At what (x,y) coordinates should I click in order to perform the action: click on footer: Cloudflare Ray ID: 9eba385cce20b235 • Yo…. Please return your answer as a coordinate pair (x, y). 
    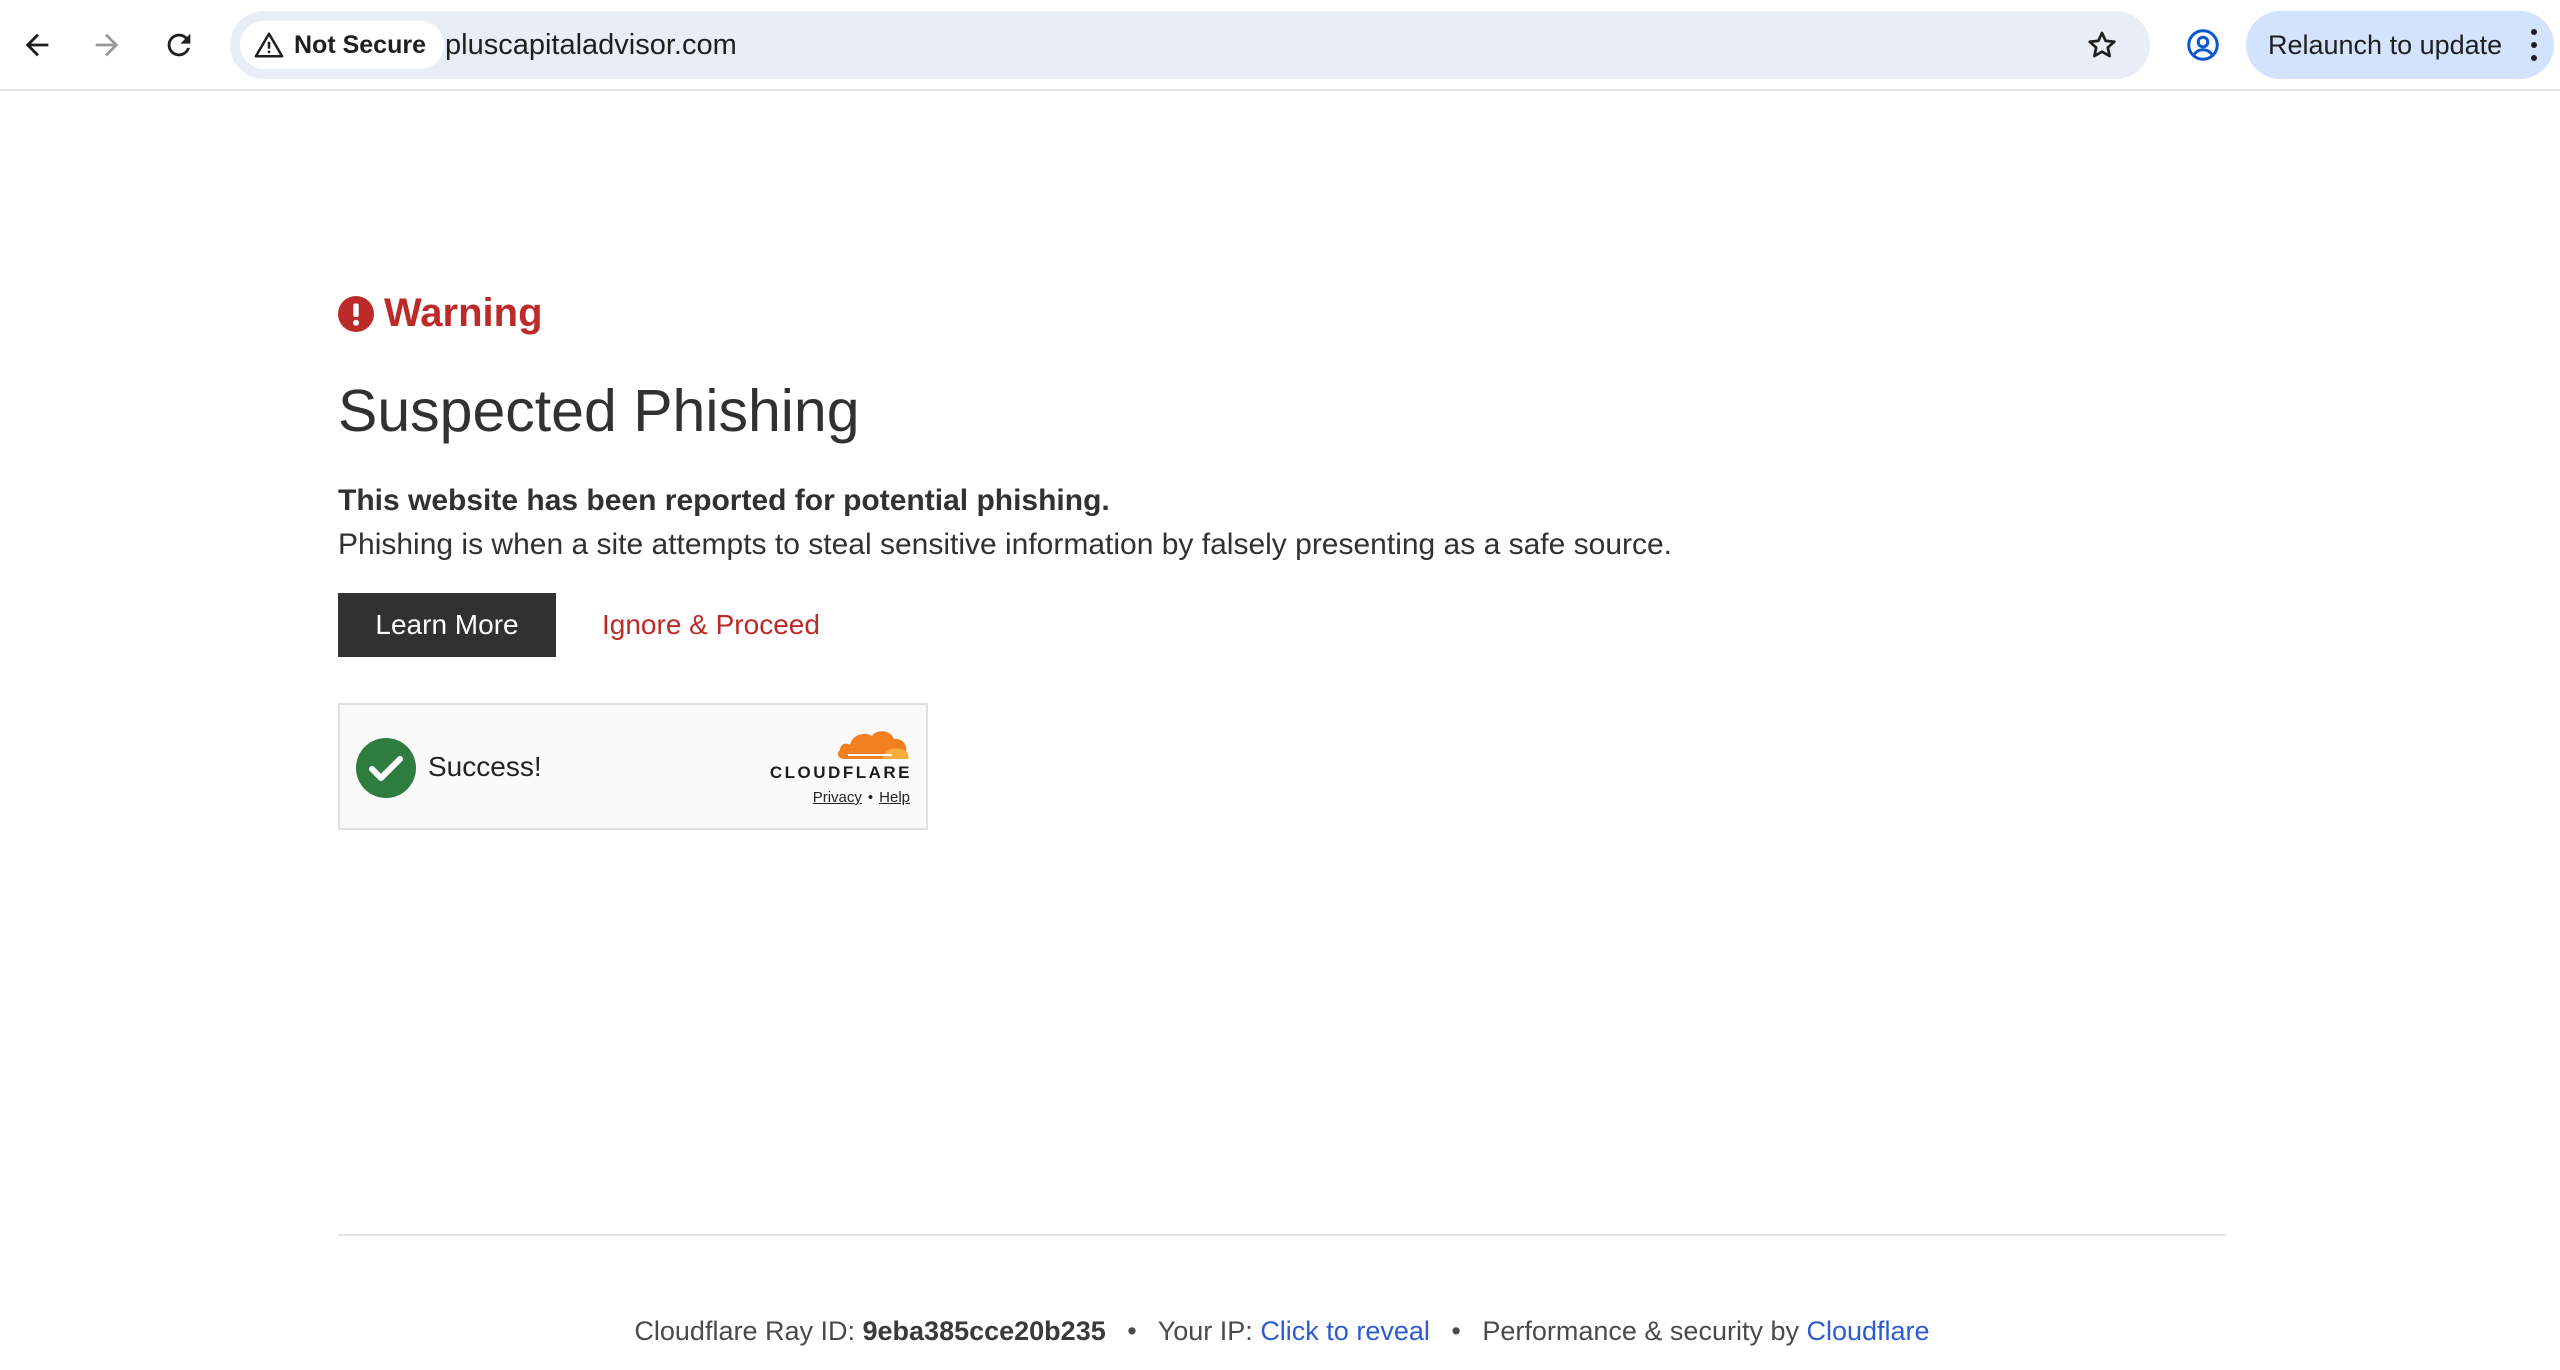
    Looking at the image, I should click on (1282, 1331).